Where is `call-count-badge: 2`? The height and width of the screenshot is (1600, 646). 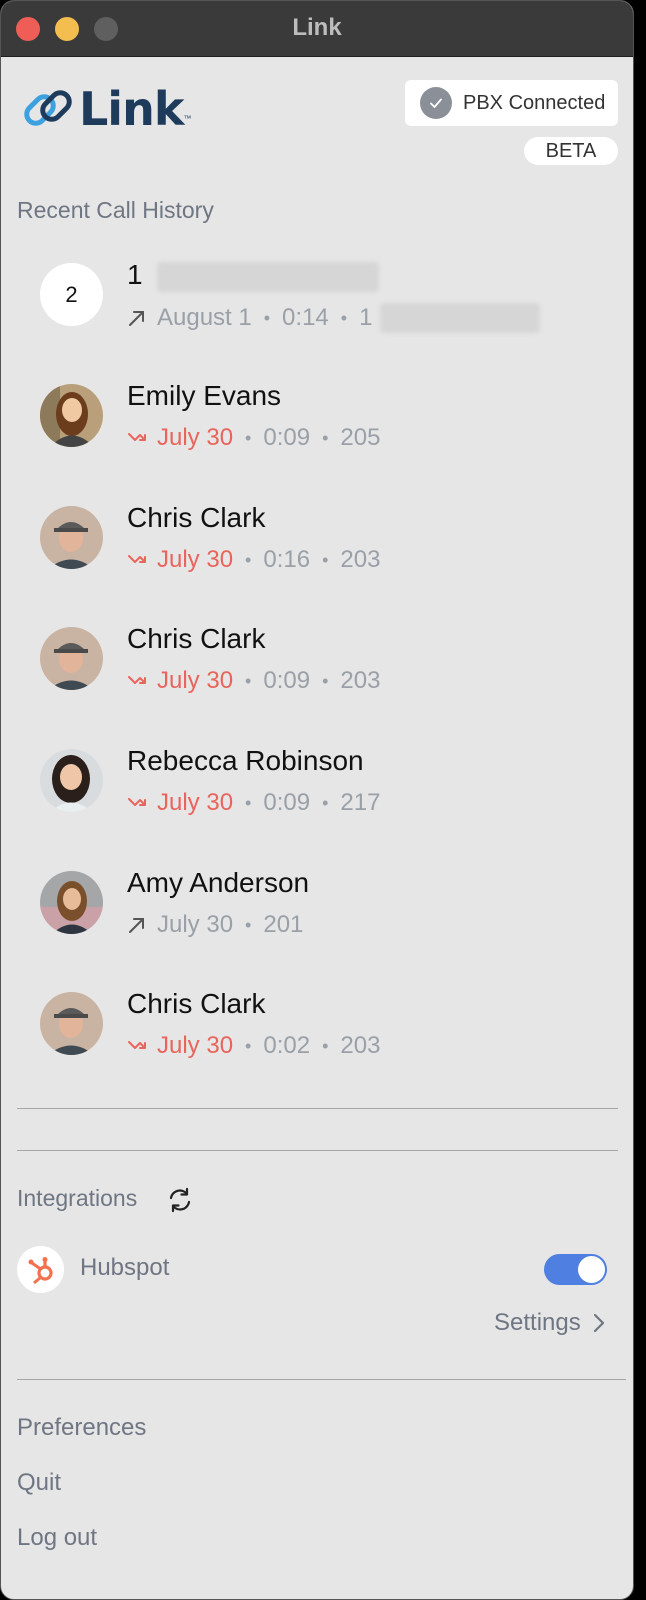 call-count-badge: 2 is located at coordinates (71, 294).